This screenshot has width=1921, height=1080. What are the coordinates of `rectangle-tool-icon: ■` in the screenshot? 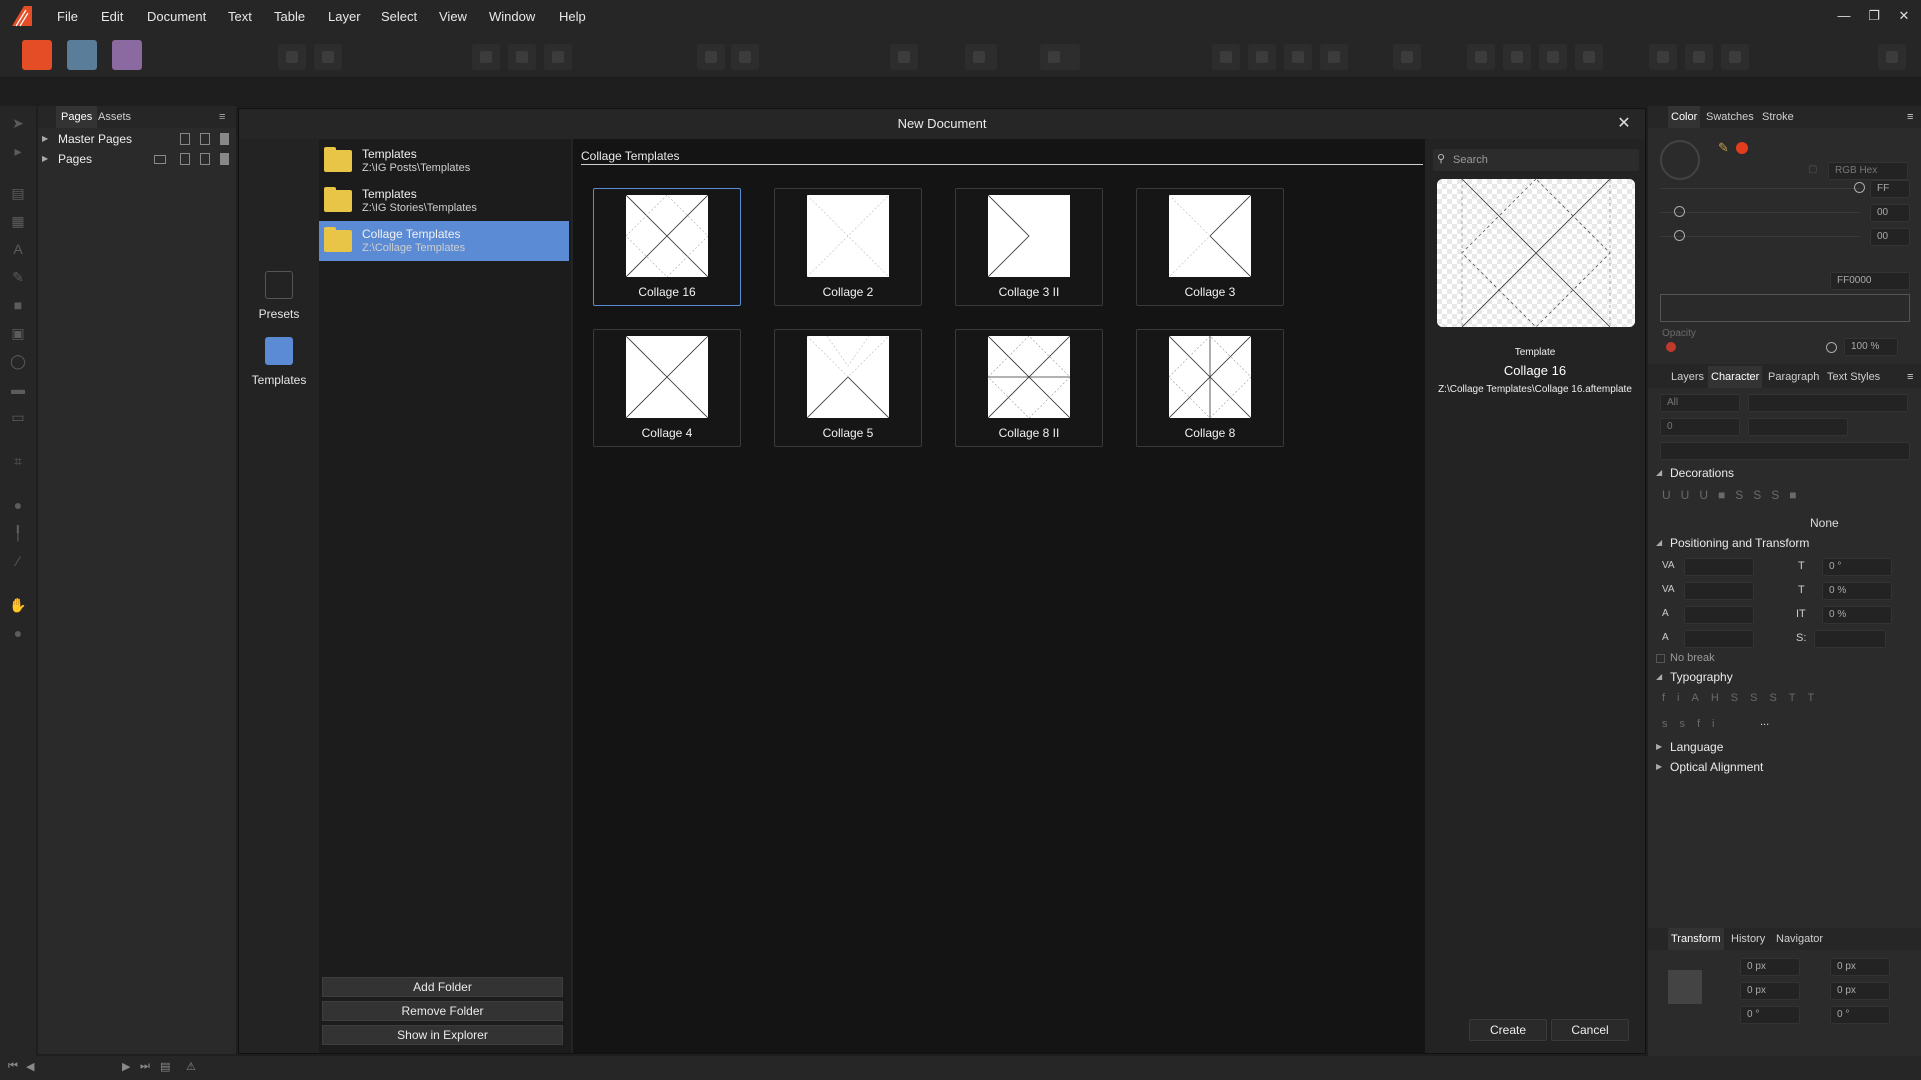 It's located at (18, 305).